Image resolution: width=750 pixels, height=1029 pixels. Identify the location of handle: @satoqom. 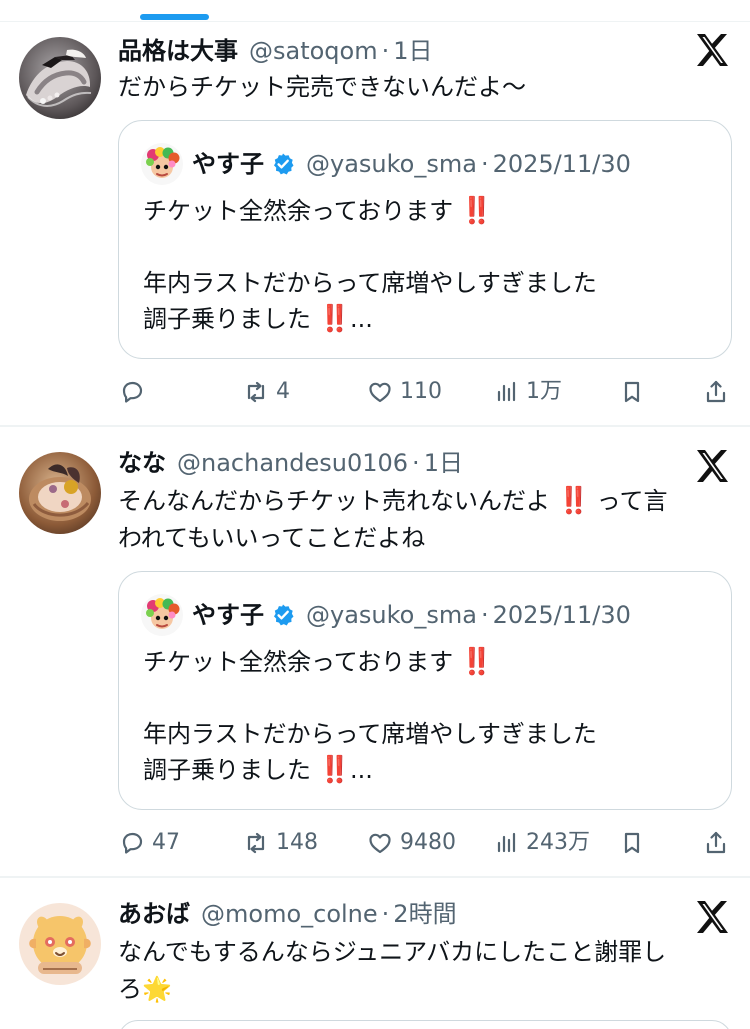
(313, 51).